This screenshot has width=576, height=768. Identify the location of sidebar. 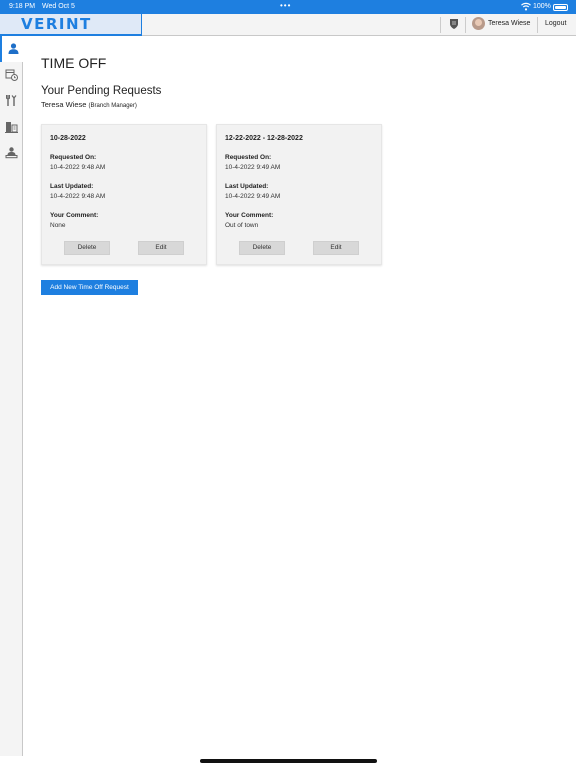
(11, 396).